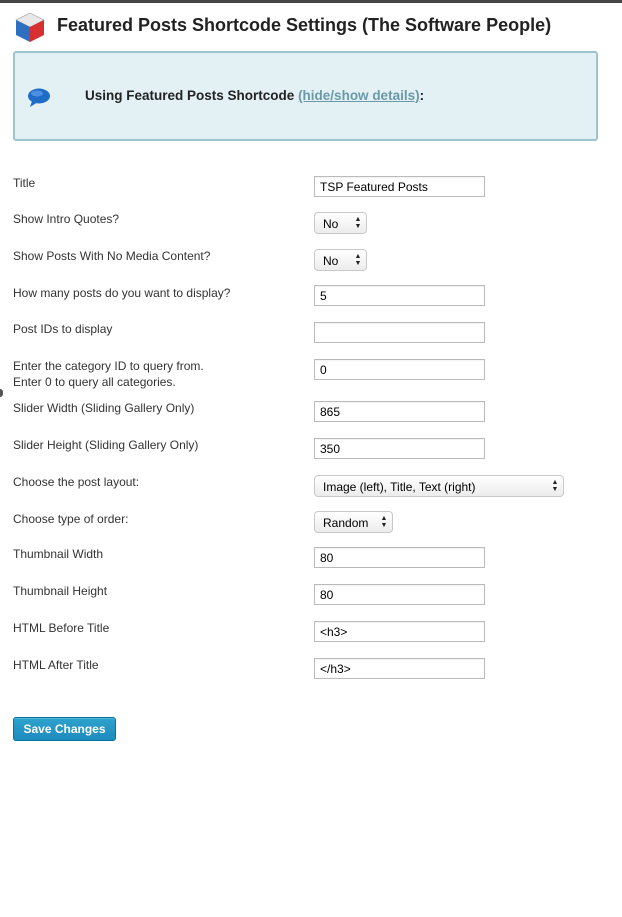 The height and width of the screenshot is (917, 622). I want to click on admin-top-bar, so click(311, 1).